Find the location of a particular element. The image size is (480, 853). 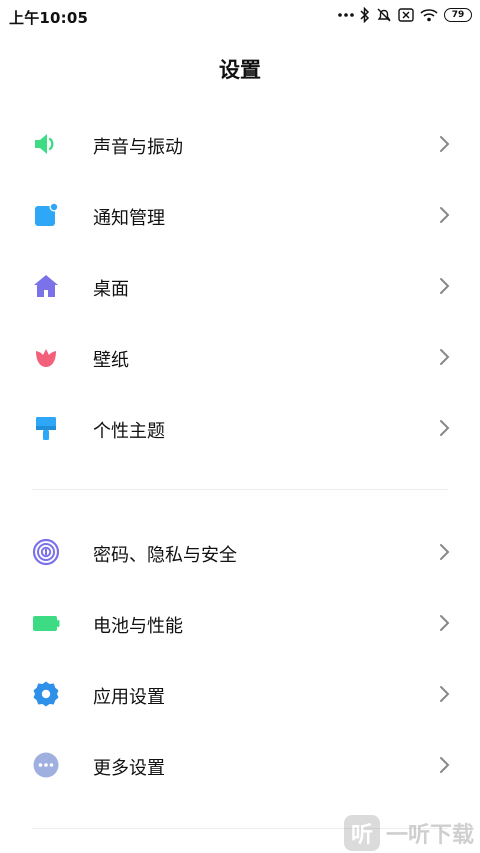

settings-item-label: 声音与振动 is located at coordinates (138, 147).